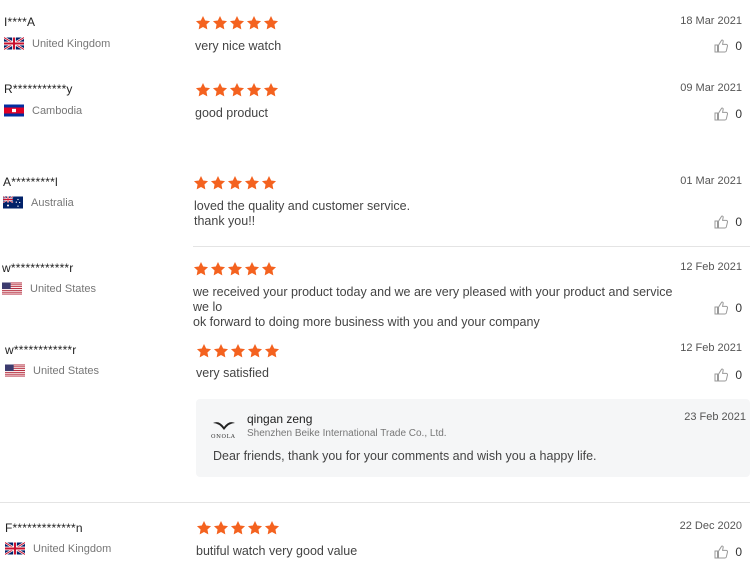 This screenshot has width=750, height=571. Describe the element at coordinates (20, 22) in the screenshot. I see `reviewer-name: I****A` at that location.